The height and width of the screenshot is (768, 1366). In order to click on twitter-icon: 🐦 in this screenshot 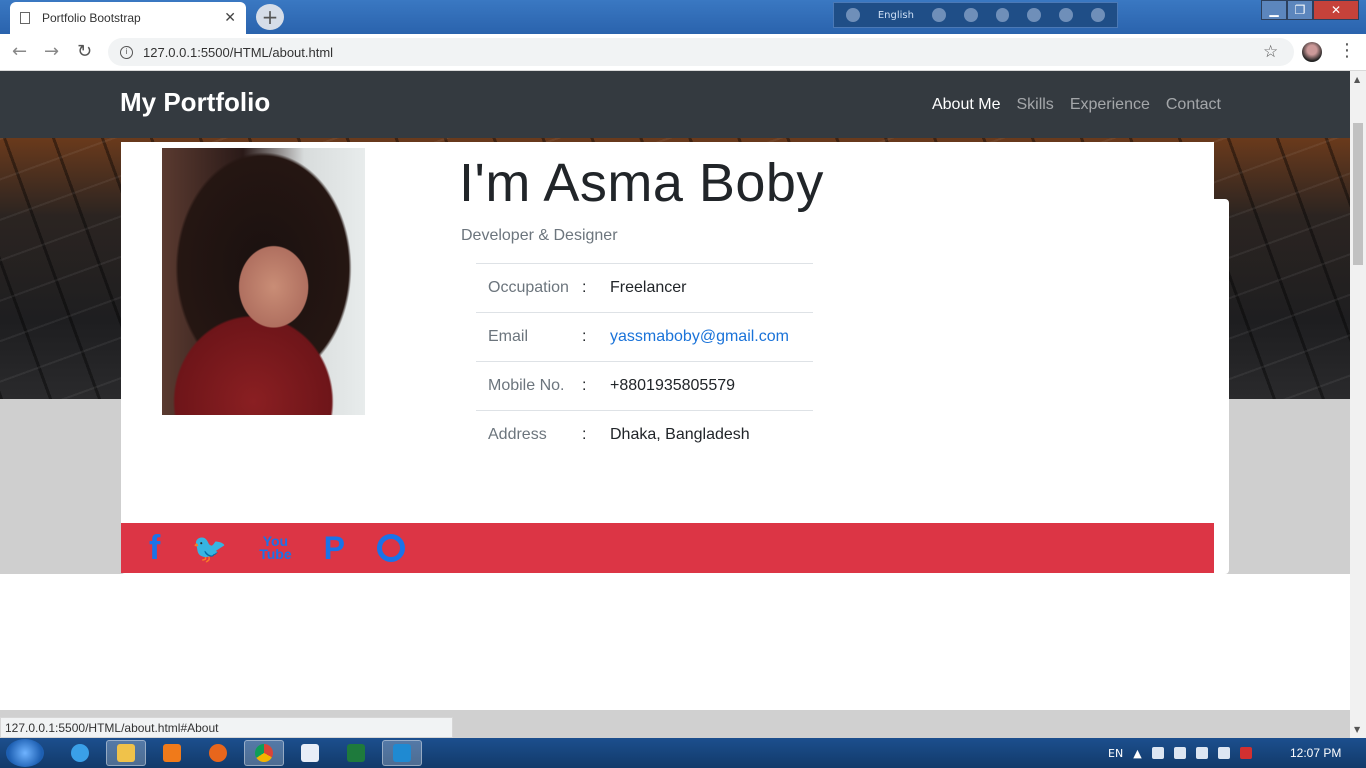, I will do `click(209, 548)`.